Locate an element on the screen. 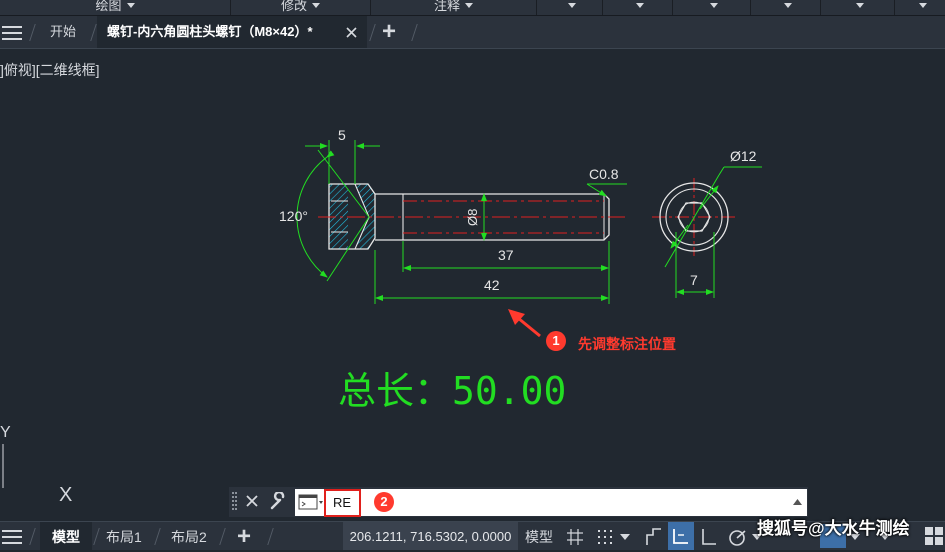 The image size is (945, 552). file-tab-bar: 开始 螺钉-内六角圆柱头螺钉（M8×42）* + is located at coordinates (472, 32).